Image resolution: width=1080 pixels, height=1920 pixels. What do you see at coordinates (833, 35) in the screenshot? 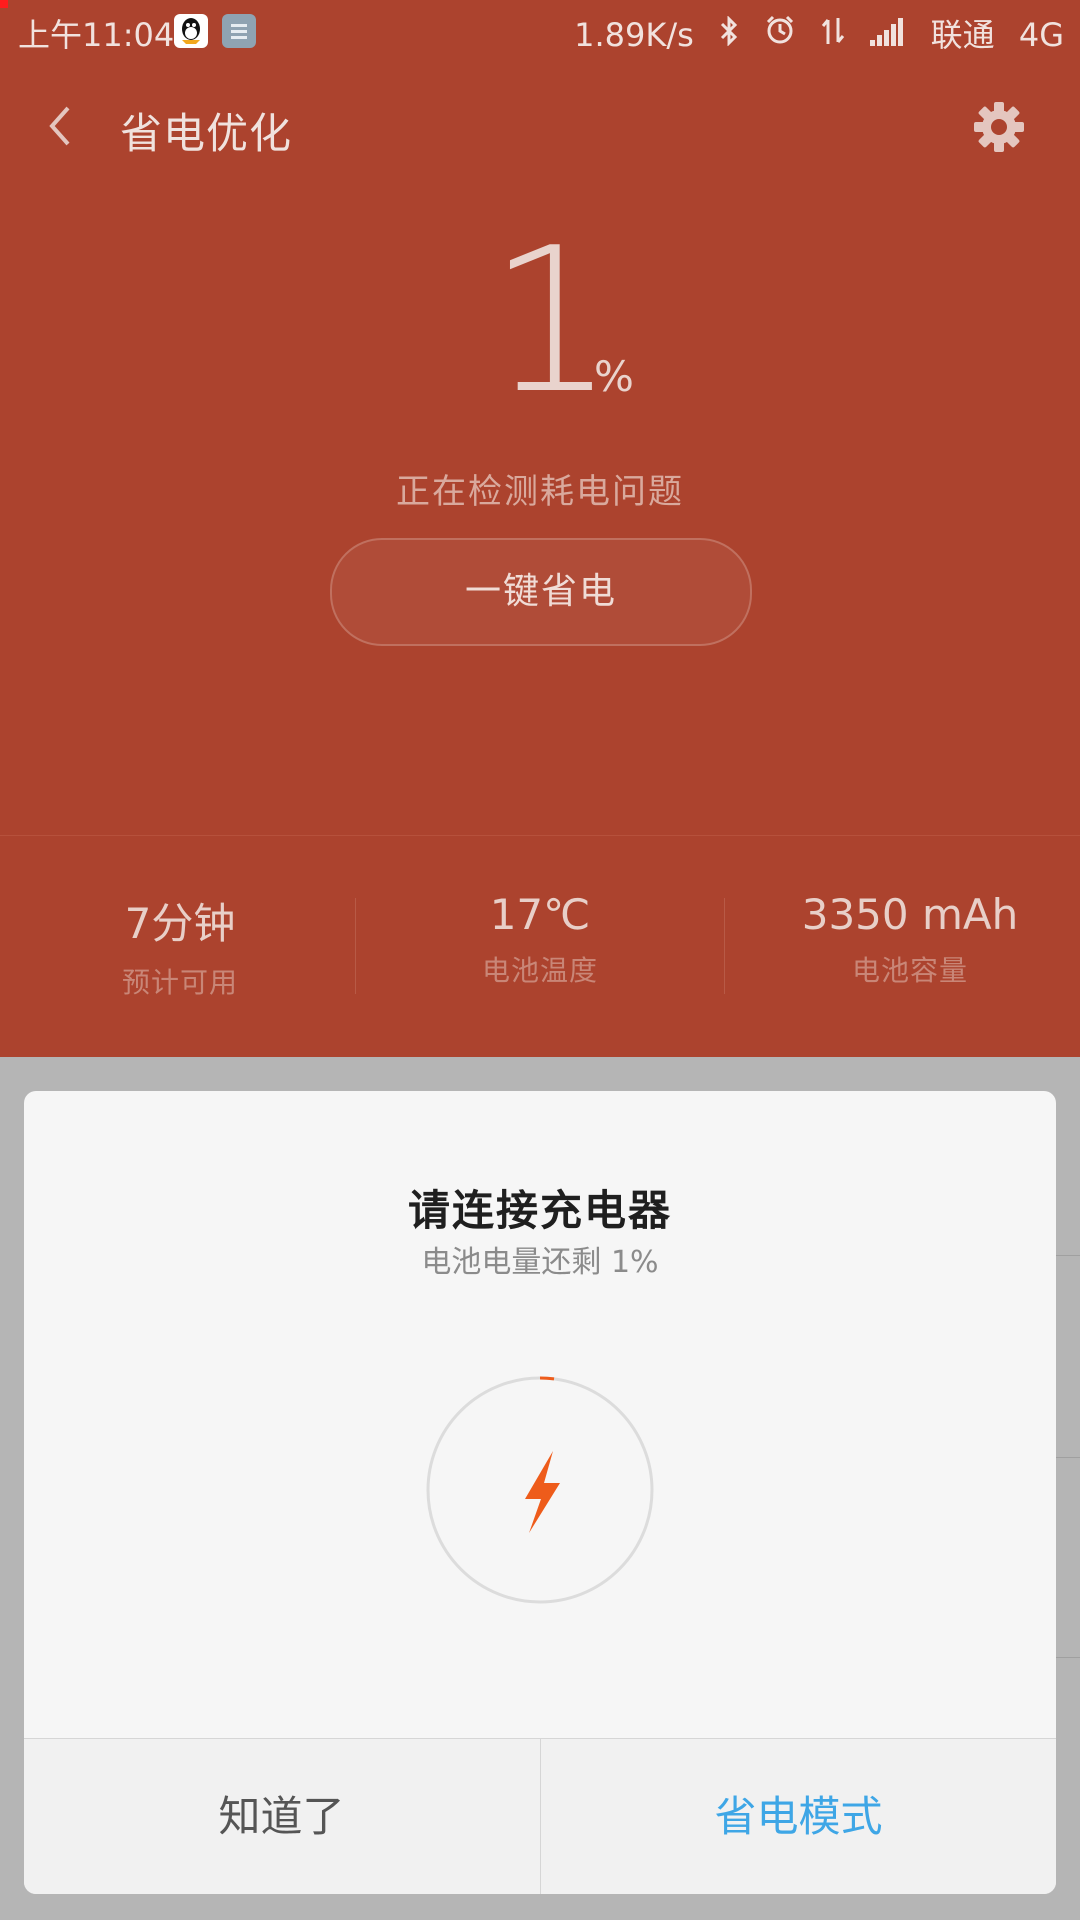
I see `data-transfer-icon` at bounding box center [833, 35].